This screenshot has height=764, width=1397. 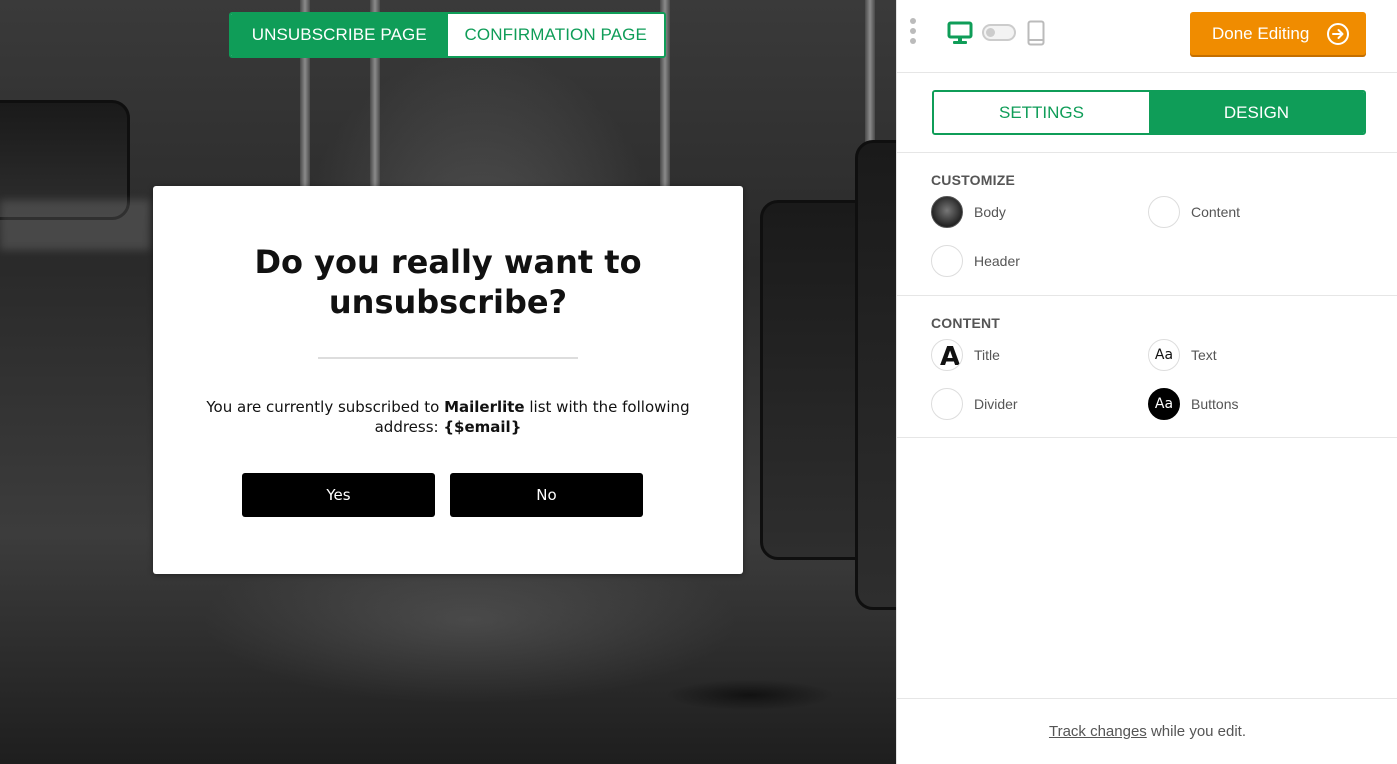 I want to click on footer-text: Track changes while you edit., so click(x=1147, y=731).